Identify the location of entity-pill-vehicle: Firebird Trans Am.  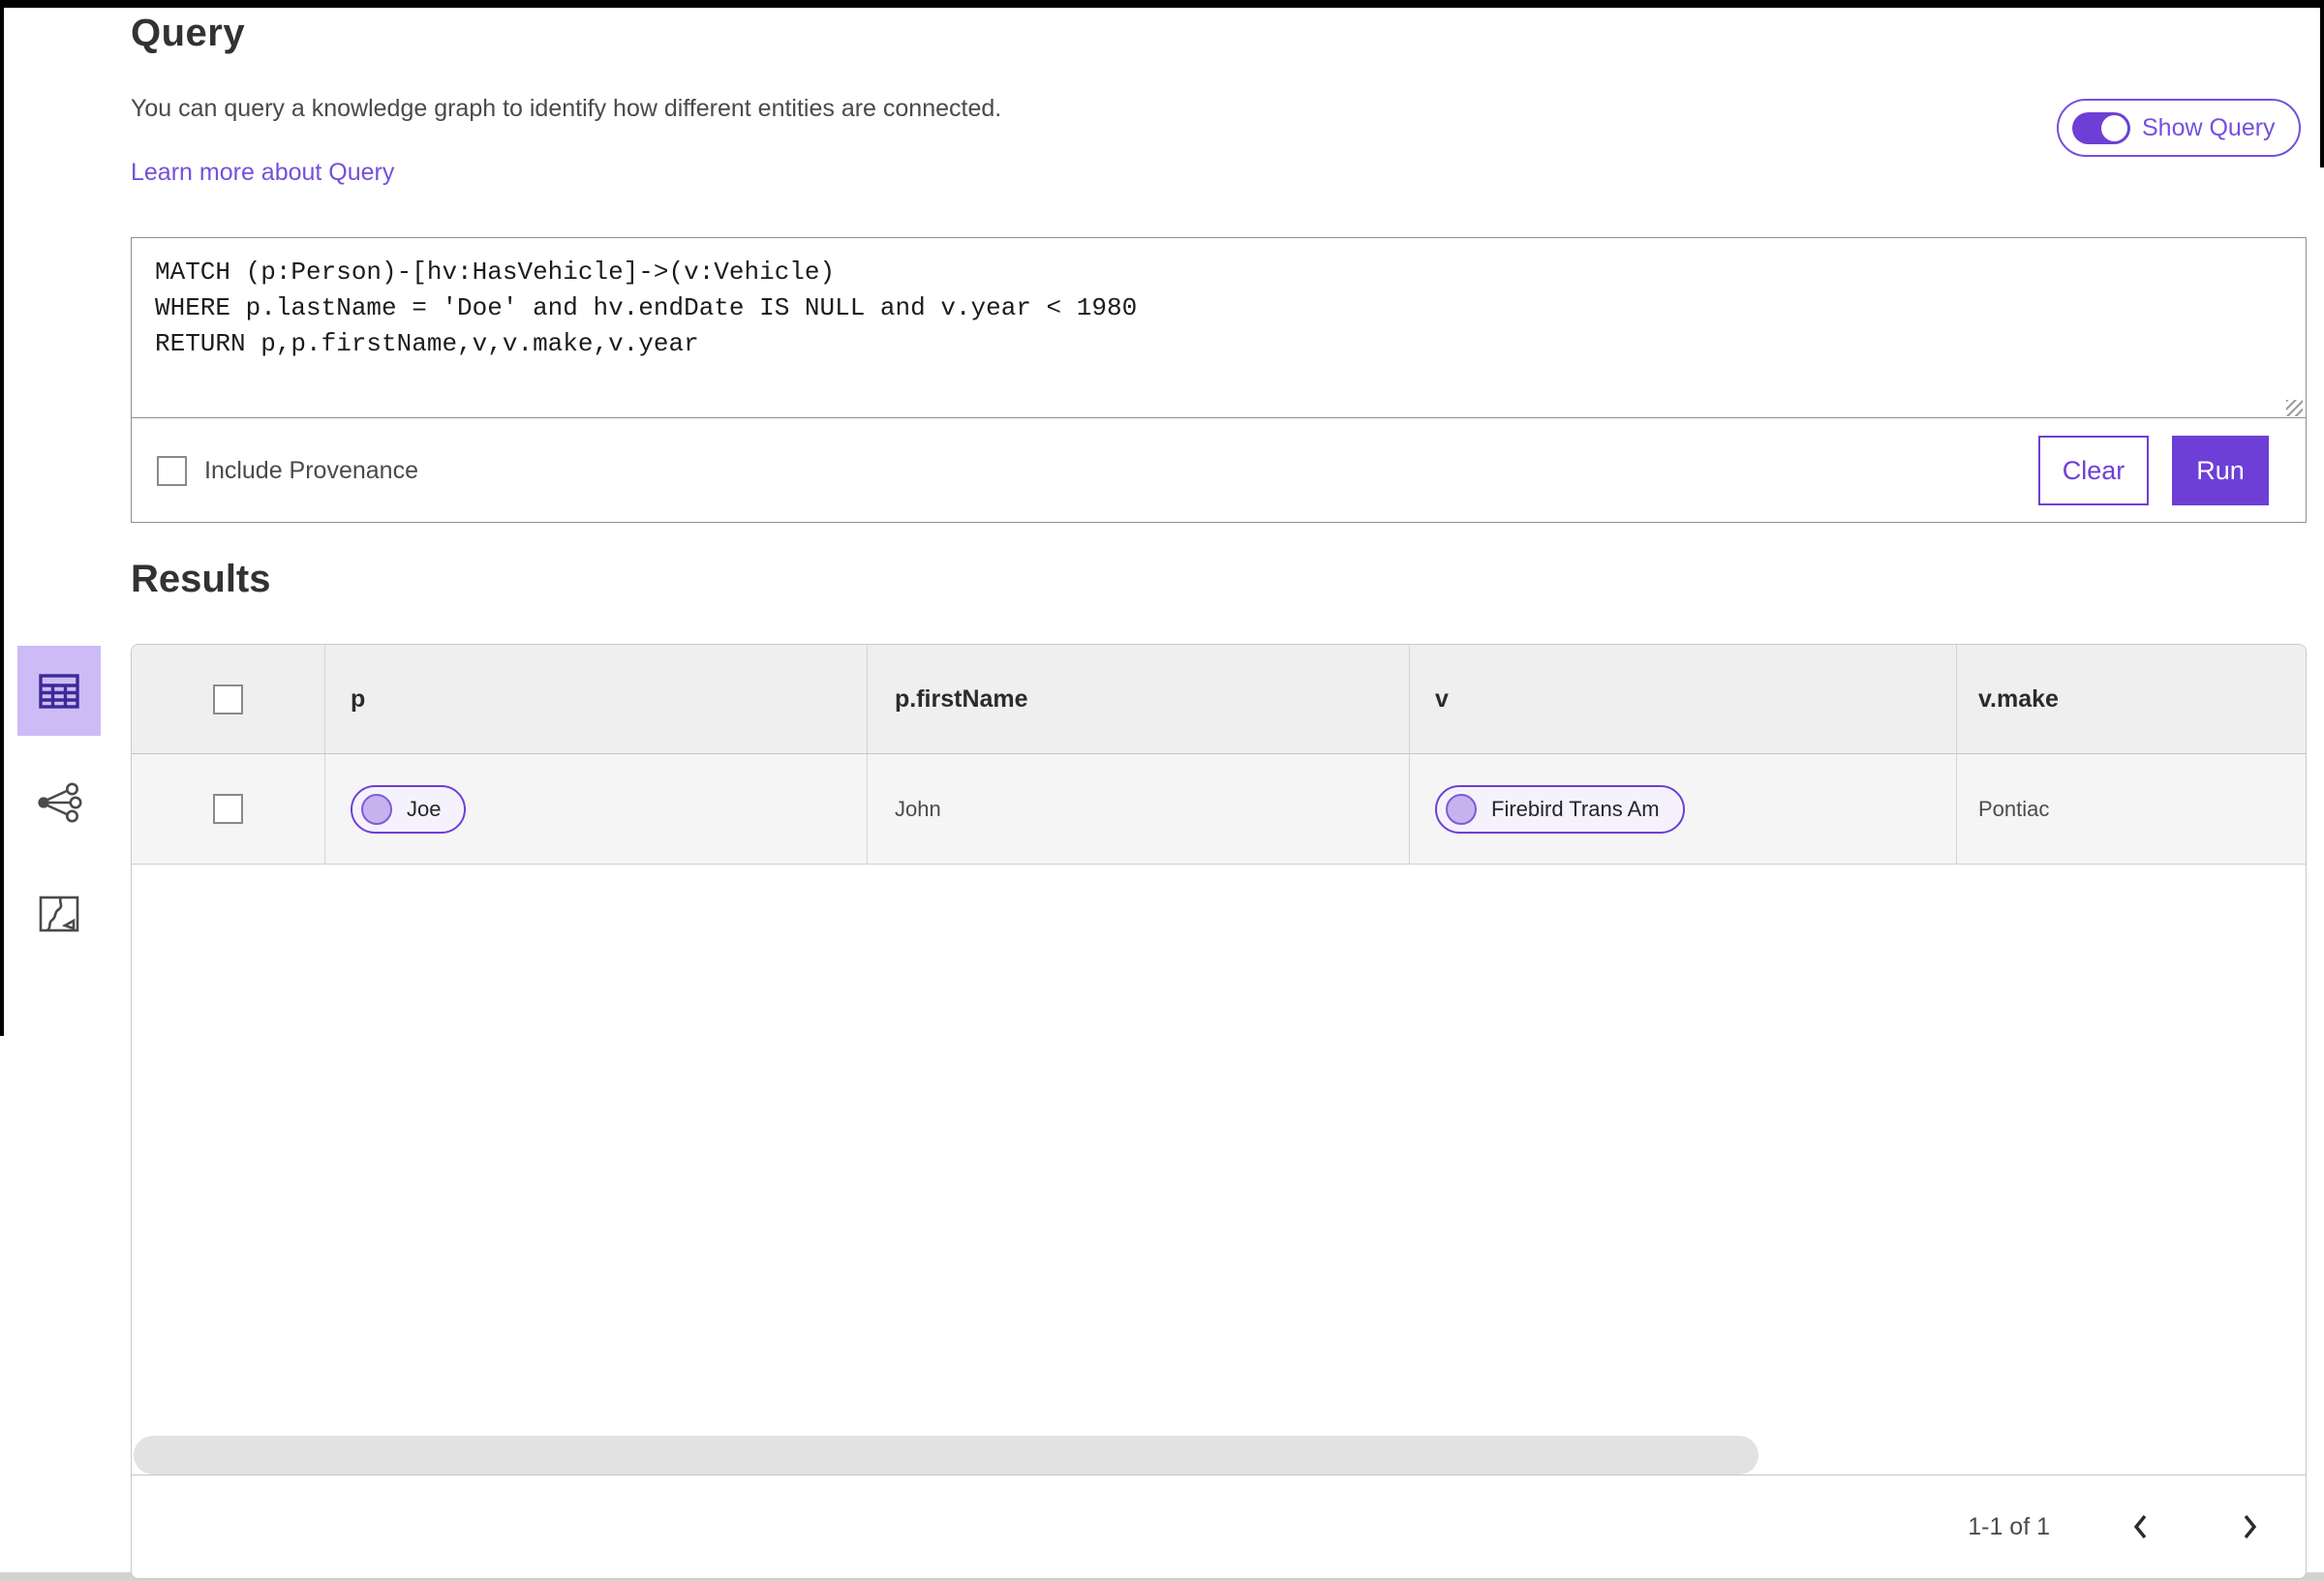
(1560, 809).